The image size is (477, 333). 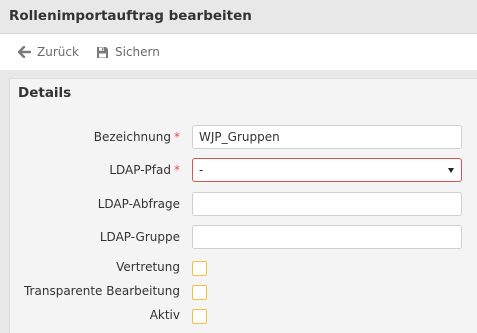 I want to click on back-button: Zurück, so click(x=48, y=52).